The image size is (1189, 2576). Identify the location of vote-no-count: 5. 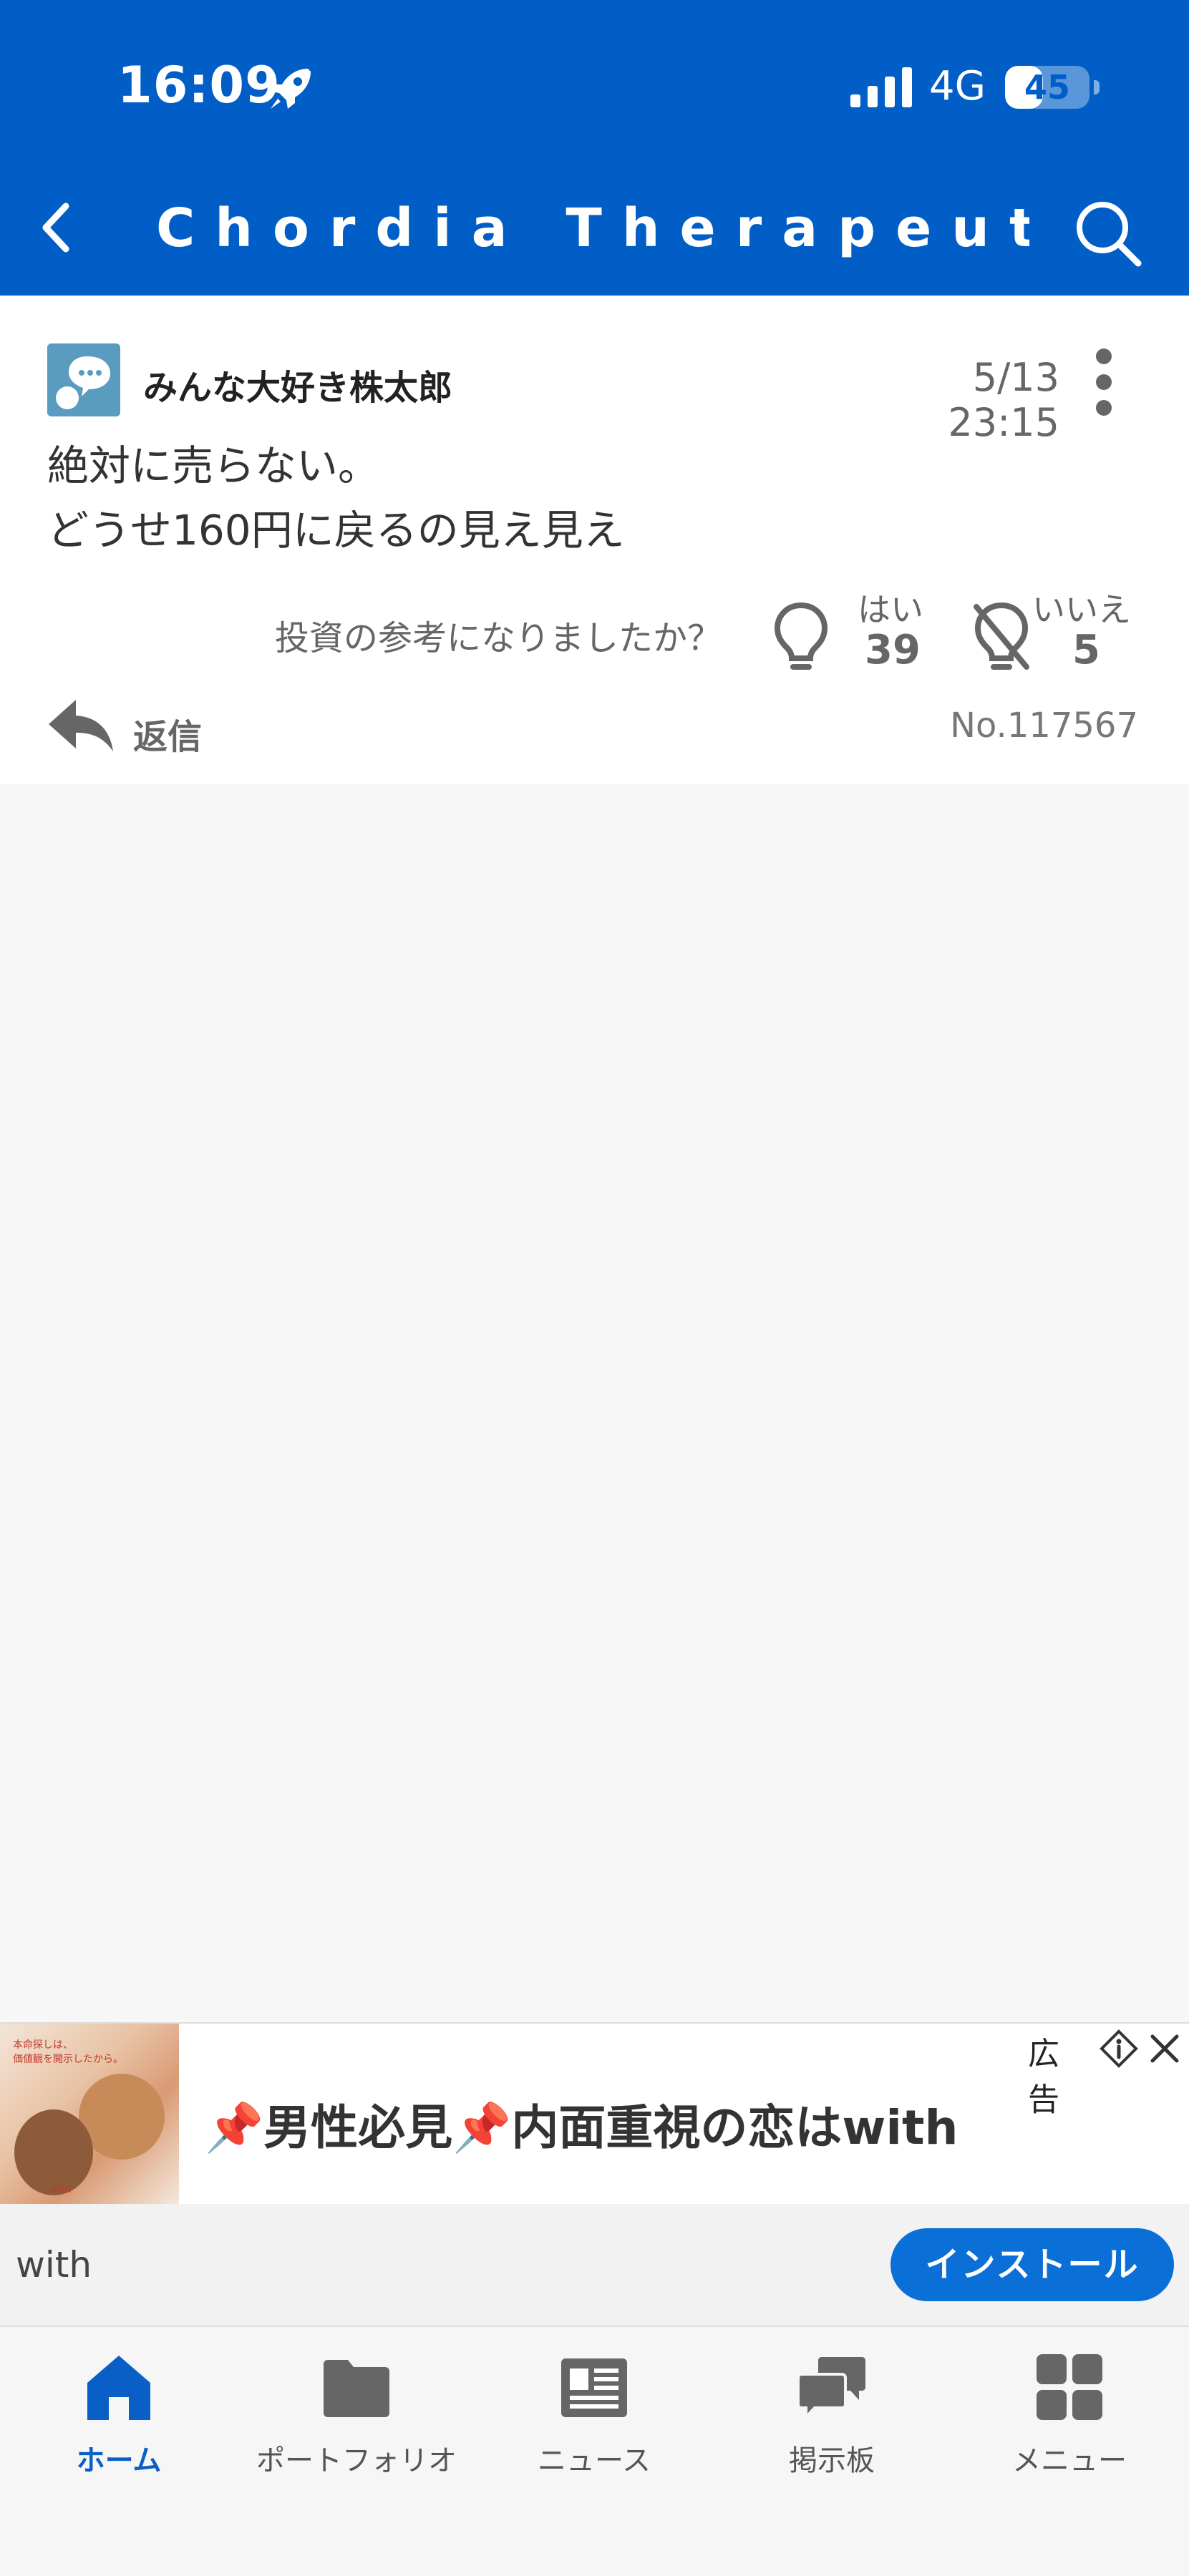
(1086, 650).